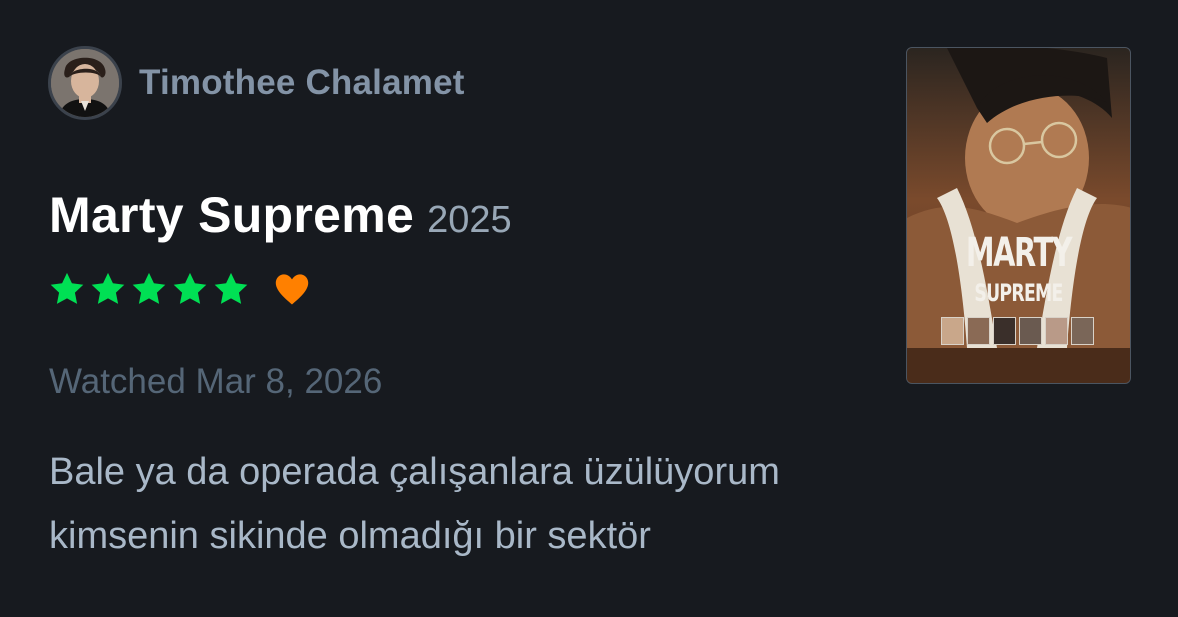  What do you see at coordinates (350, 536) in the screenshot?
I see `review-line: kimsenin sikinde olmadığı bir sektör` at bounding box center [350, 536].